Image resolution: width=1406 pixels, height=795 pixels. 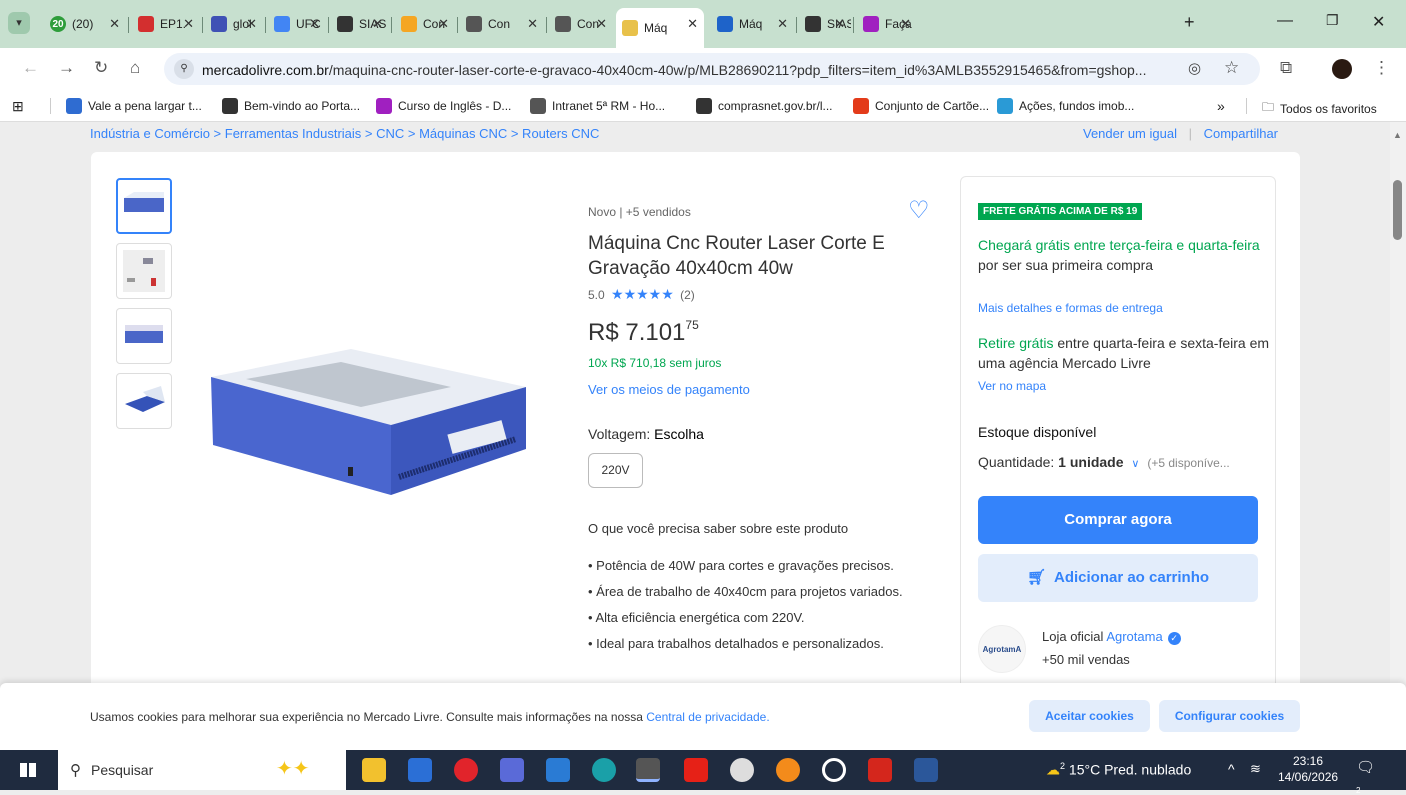 What do you see at coordinates (502, 24) in the screenshot?
I see `tab-7: Con ✕` at bounding box center [502, 24].